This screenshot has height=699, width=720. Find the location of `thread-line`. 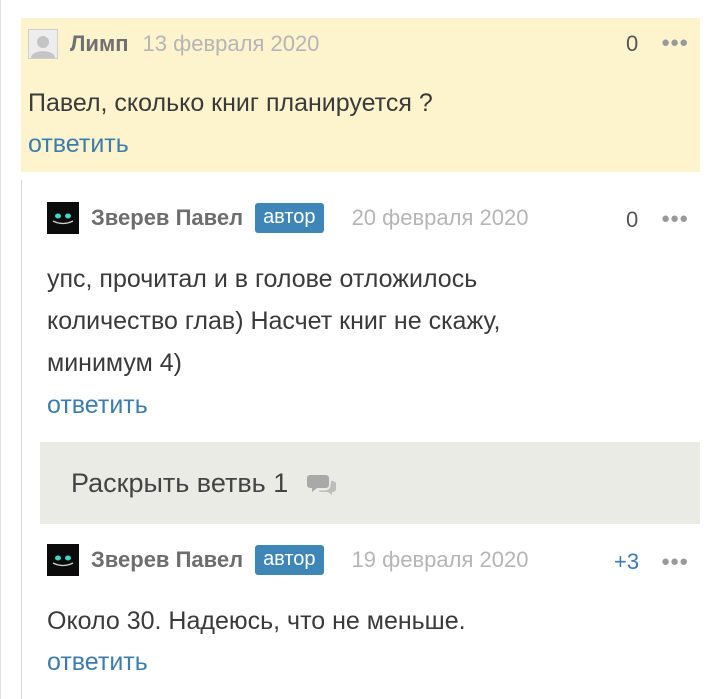

thread-line is located at coordinates (21, 439).